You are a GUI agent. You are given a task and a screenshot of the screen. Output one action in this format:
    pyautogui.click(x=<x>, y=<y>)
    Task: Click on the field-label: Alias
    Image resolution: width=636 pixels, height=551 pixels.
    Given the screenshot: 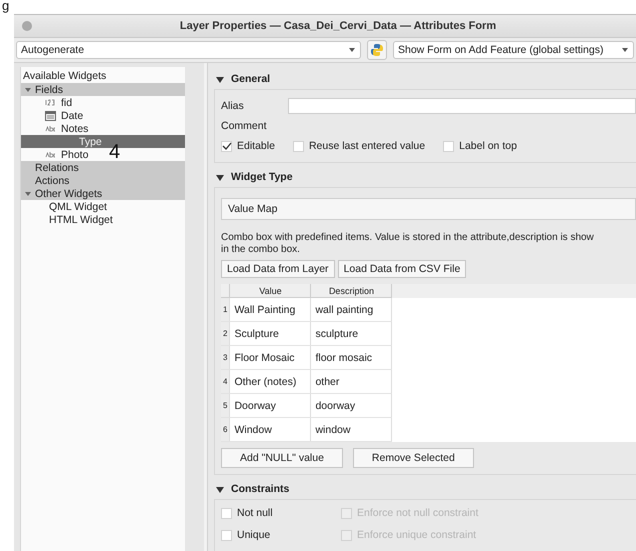 What is the action you would take?
    pyautogui.click(x=232, y=106)
    